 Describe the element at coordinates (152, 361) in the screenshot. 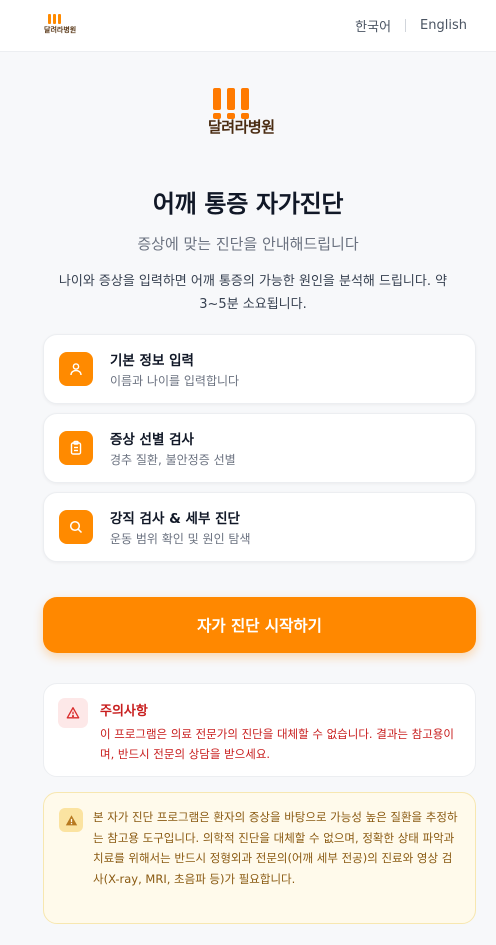

I see `step-title: 기본 정보 입력` at that location.